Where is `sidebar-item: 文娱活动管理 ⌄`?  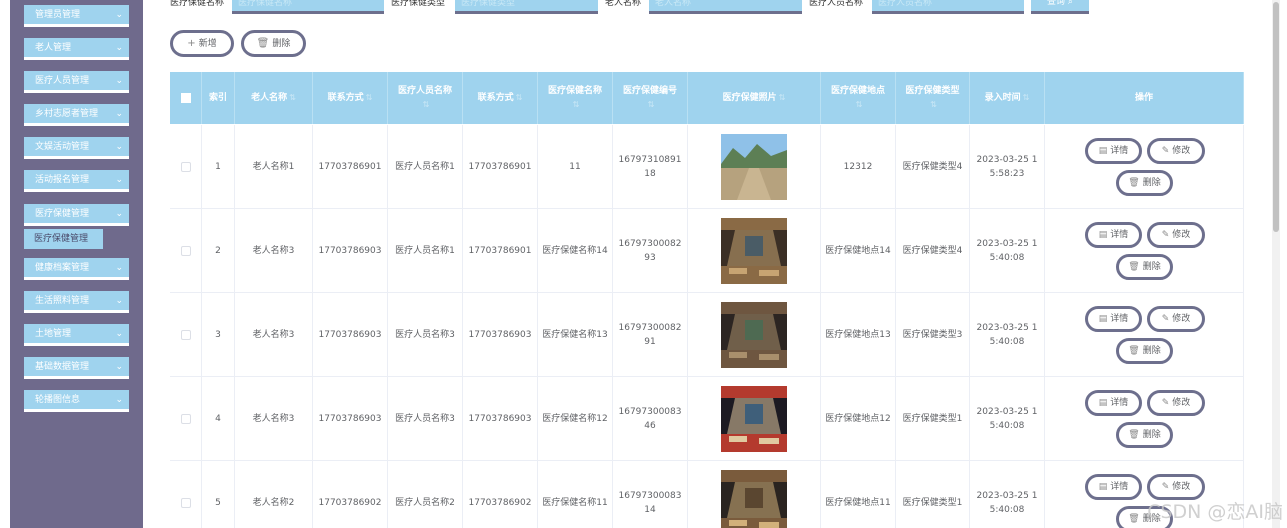
sidebar-item: 文娱活动管理 ⌄ is located at coordinates (76, 148).